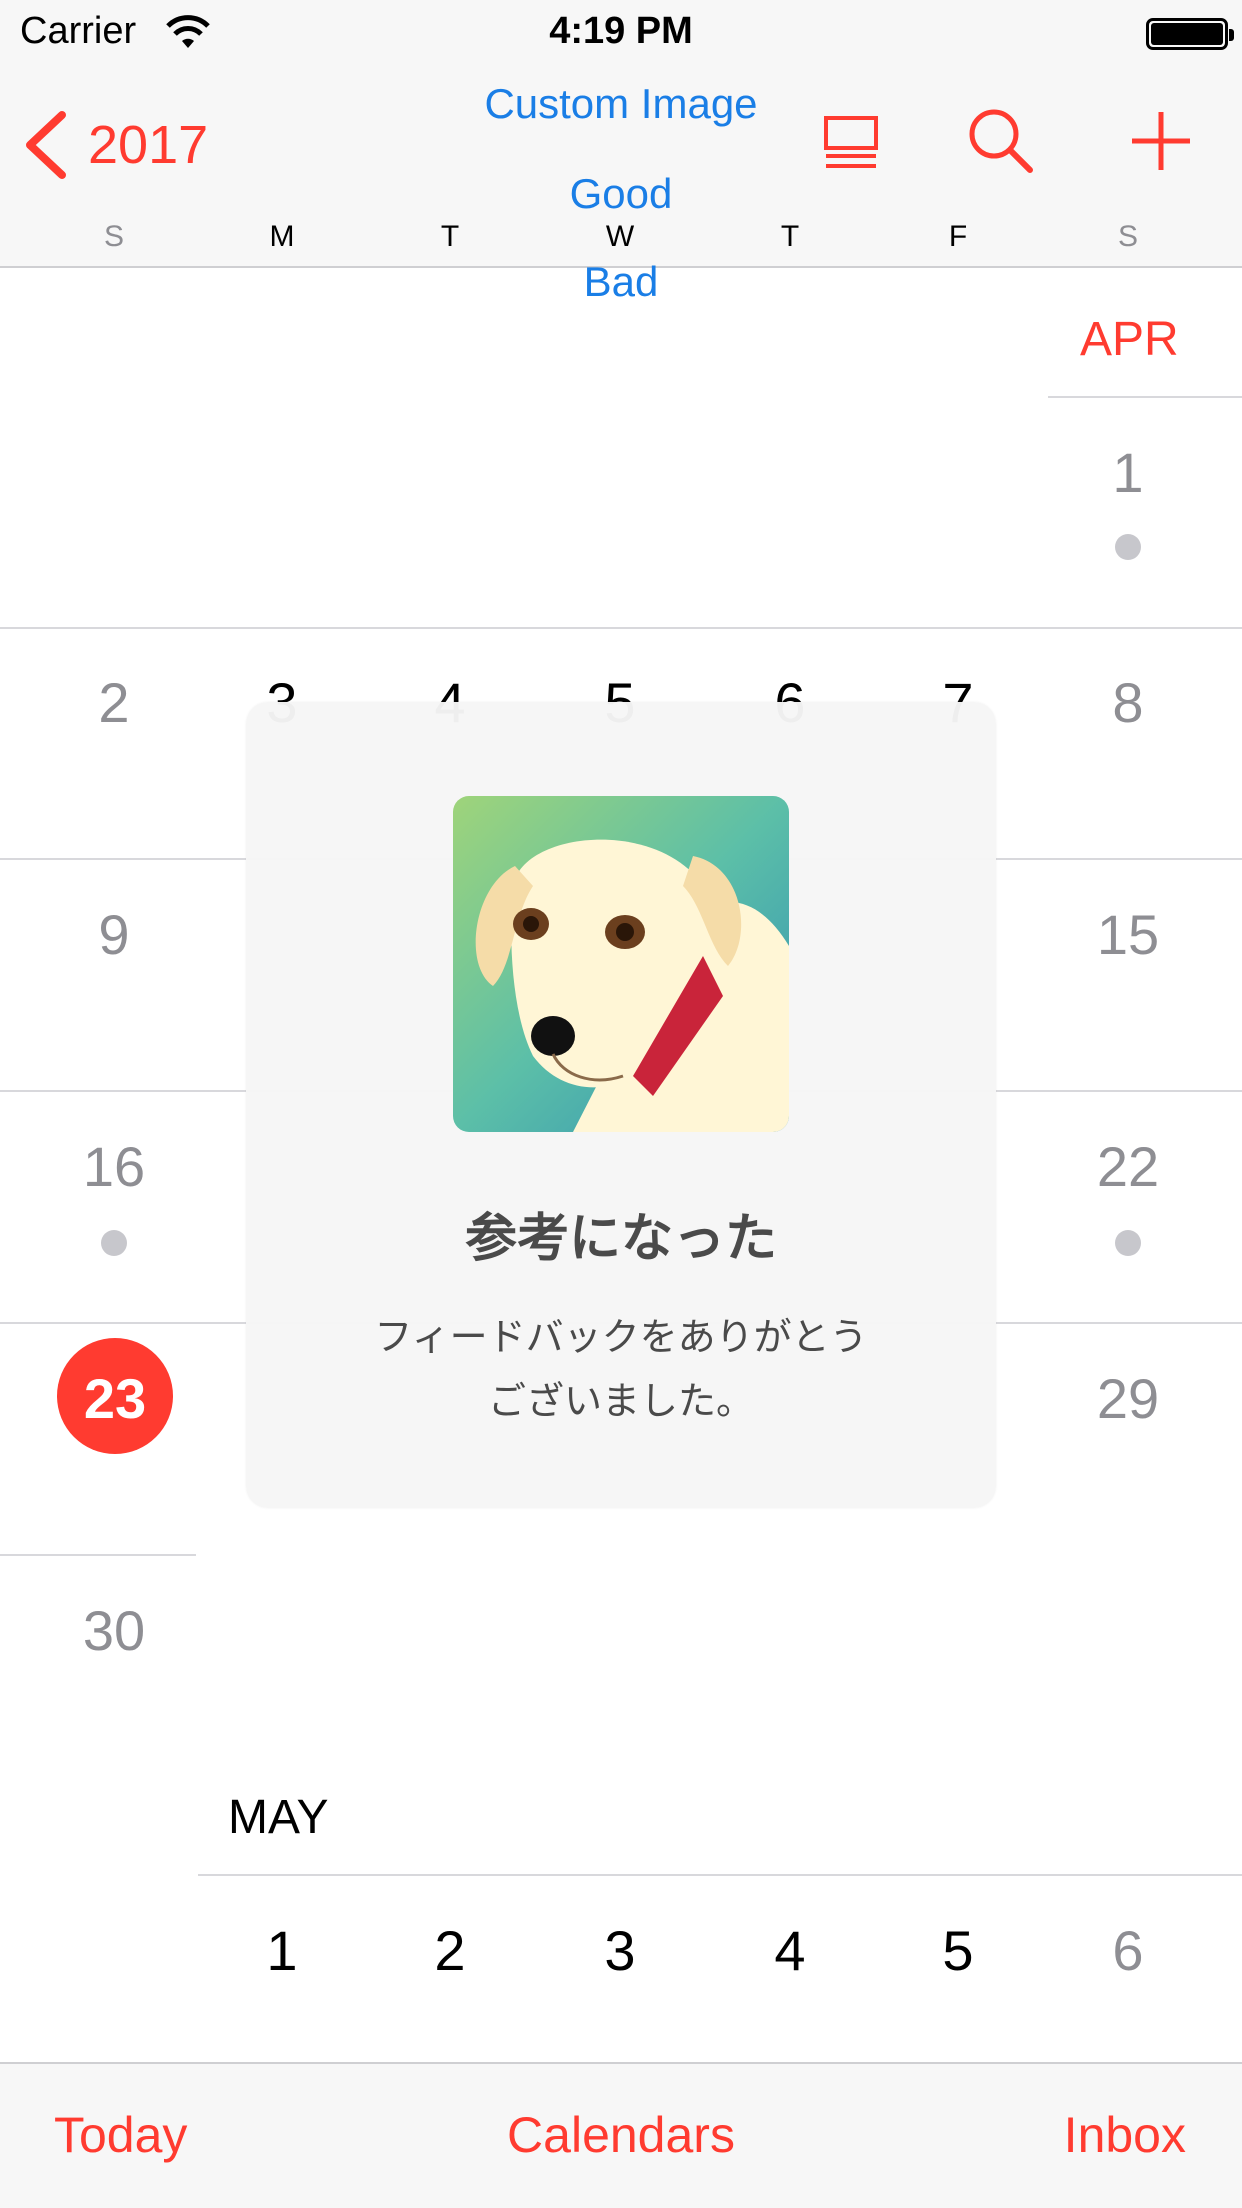  I want to click on add-event-icon, so click(1161, 141).